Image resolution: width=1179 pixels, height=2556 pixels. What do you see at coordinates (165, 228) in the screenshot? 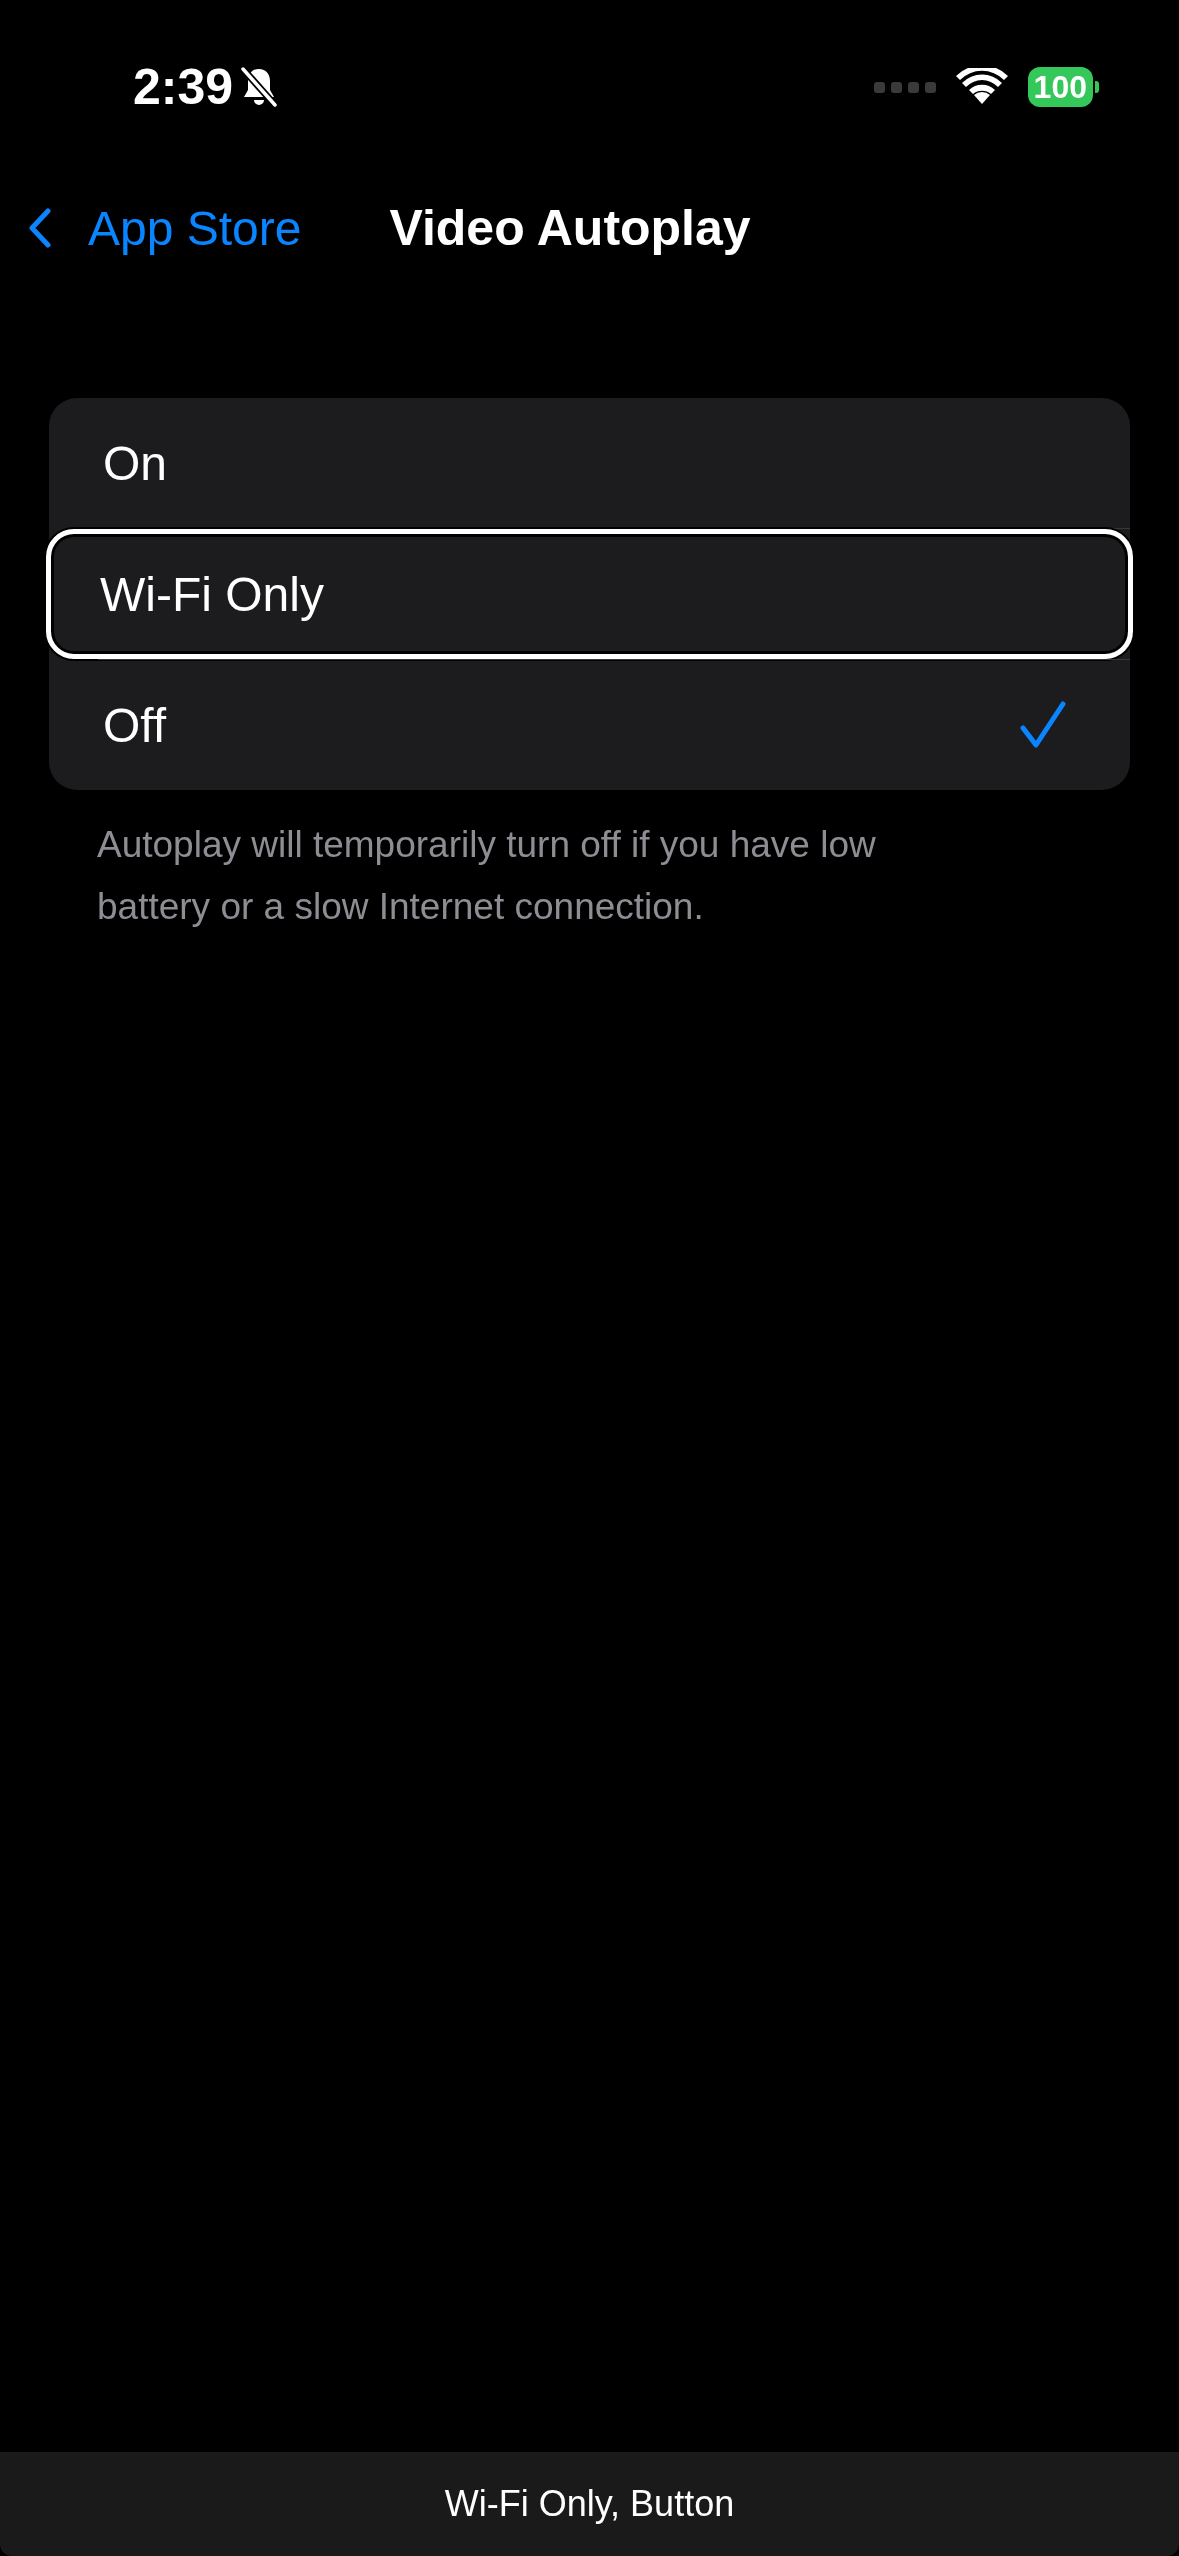
I see `back-button: App Store` at bounding box center [165, 228].